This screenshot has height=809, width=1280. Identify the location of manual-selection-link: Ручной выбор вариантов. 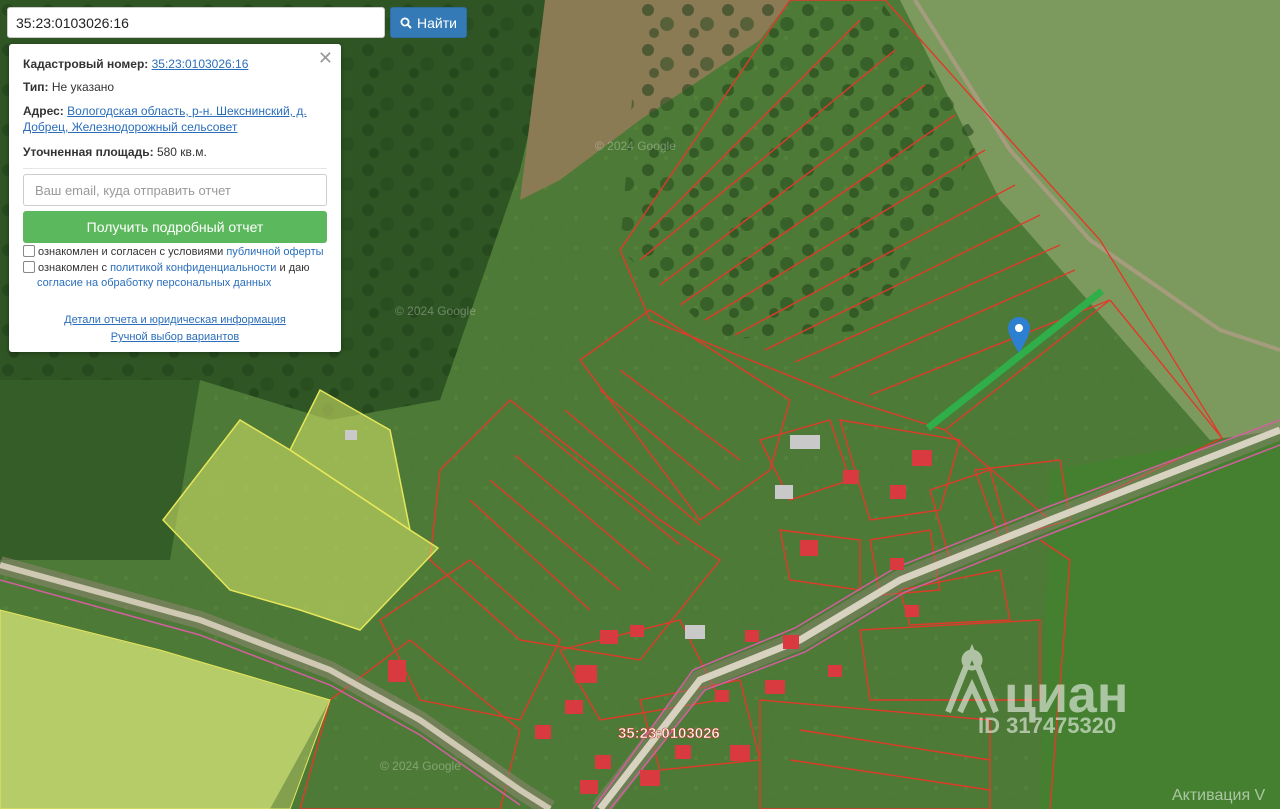
(175, 337).